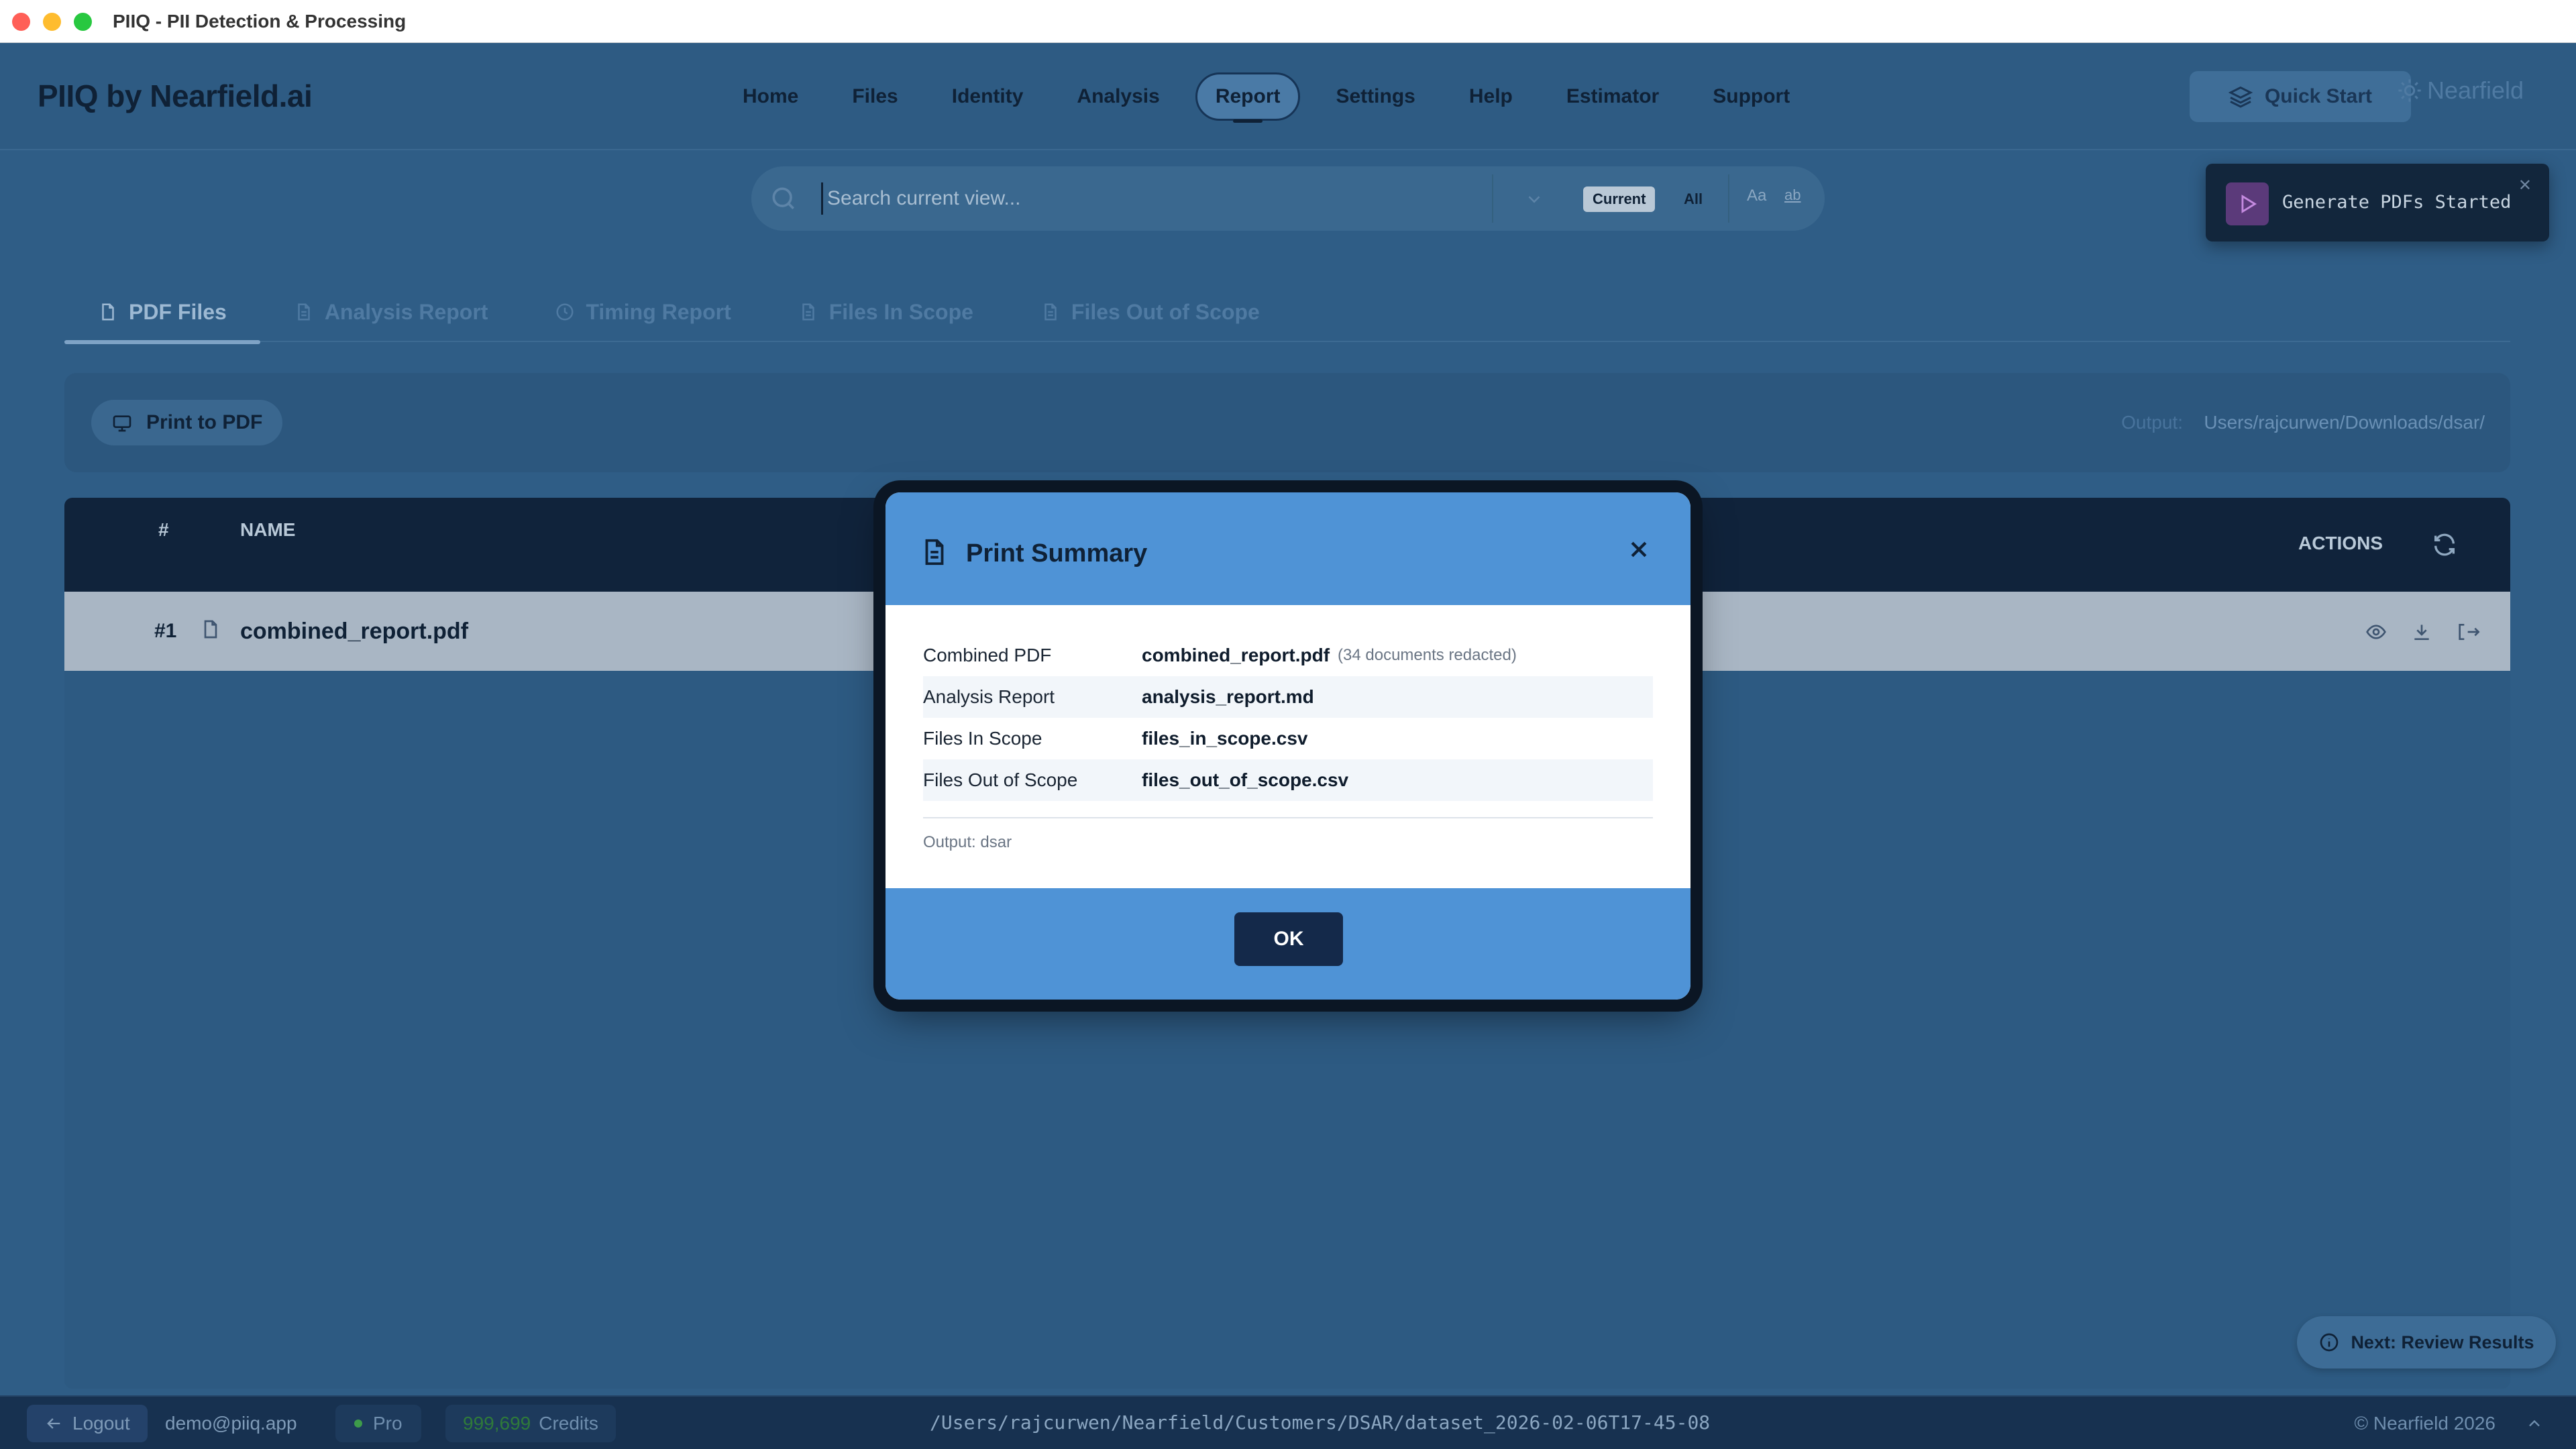  I want to click on sun-icon, so click(2409, 90).